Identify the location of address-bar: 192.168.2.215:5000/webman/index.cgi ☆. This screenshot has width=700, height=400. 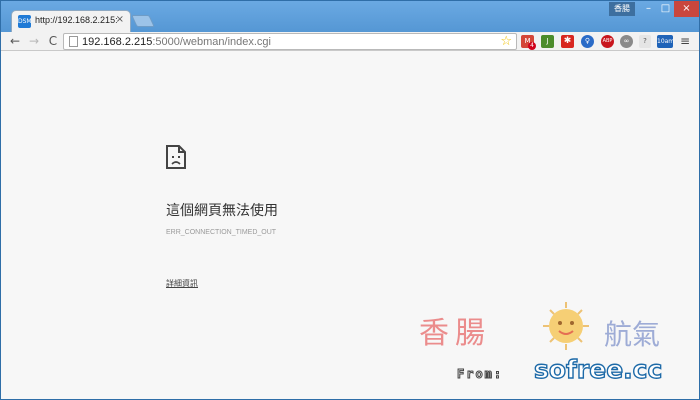
(290, 41).